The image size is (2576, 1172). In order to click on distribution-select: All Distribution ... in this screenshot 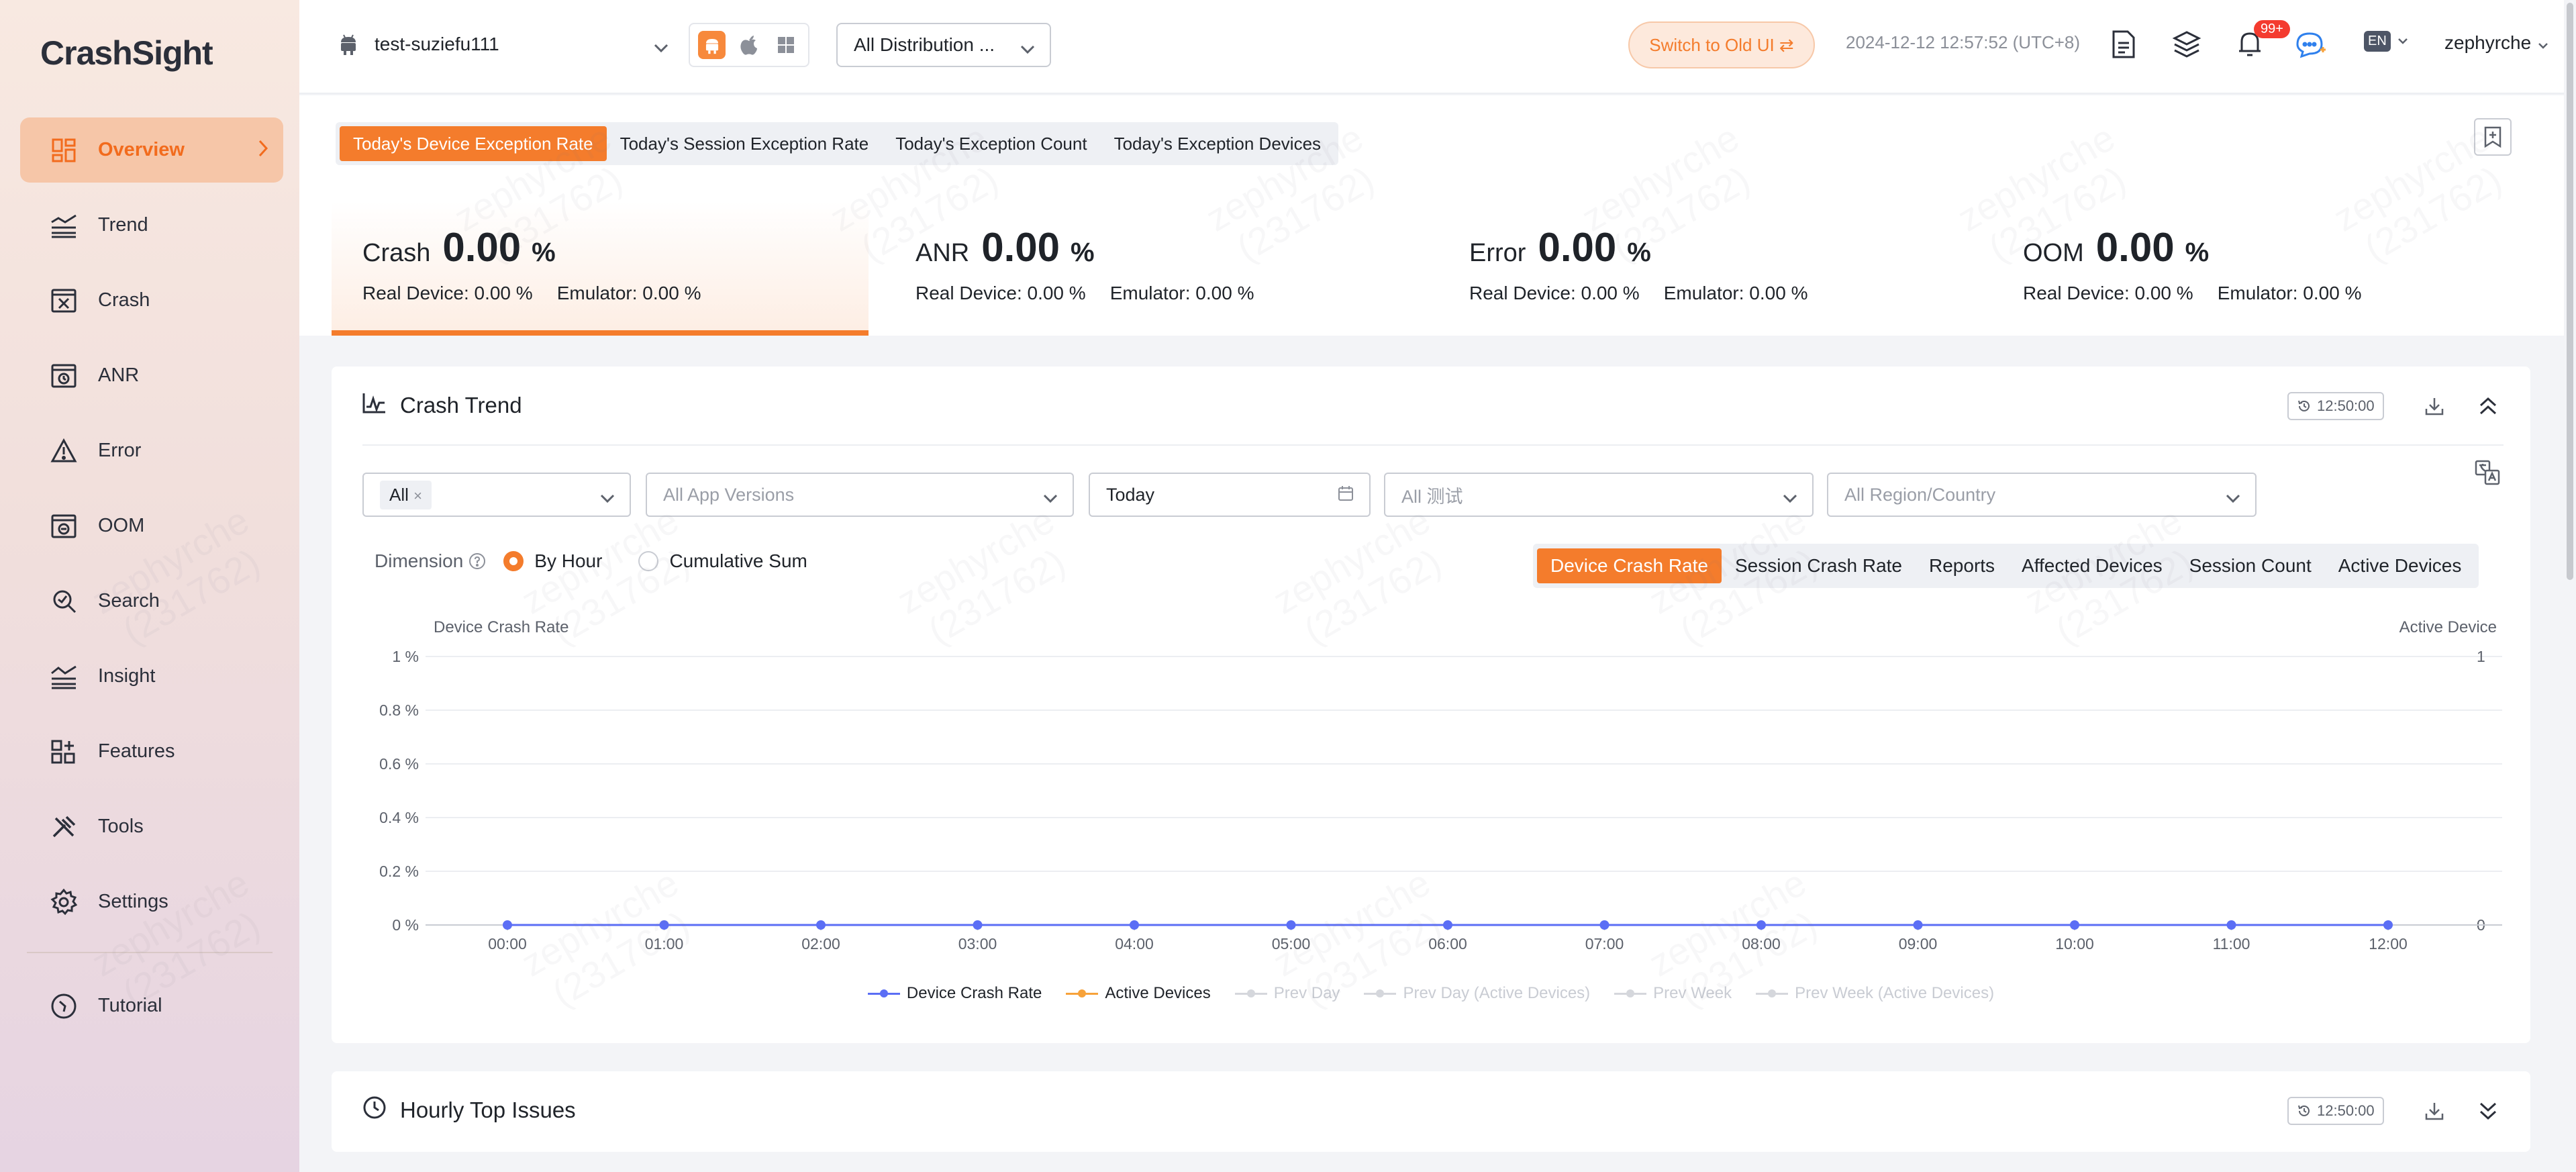, I will do `click(943, 45)`.